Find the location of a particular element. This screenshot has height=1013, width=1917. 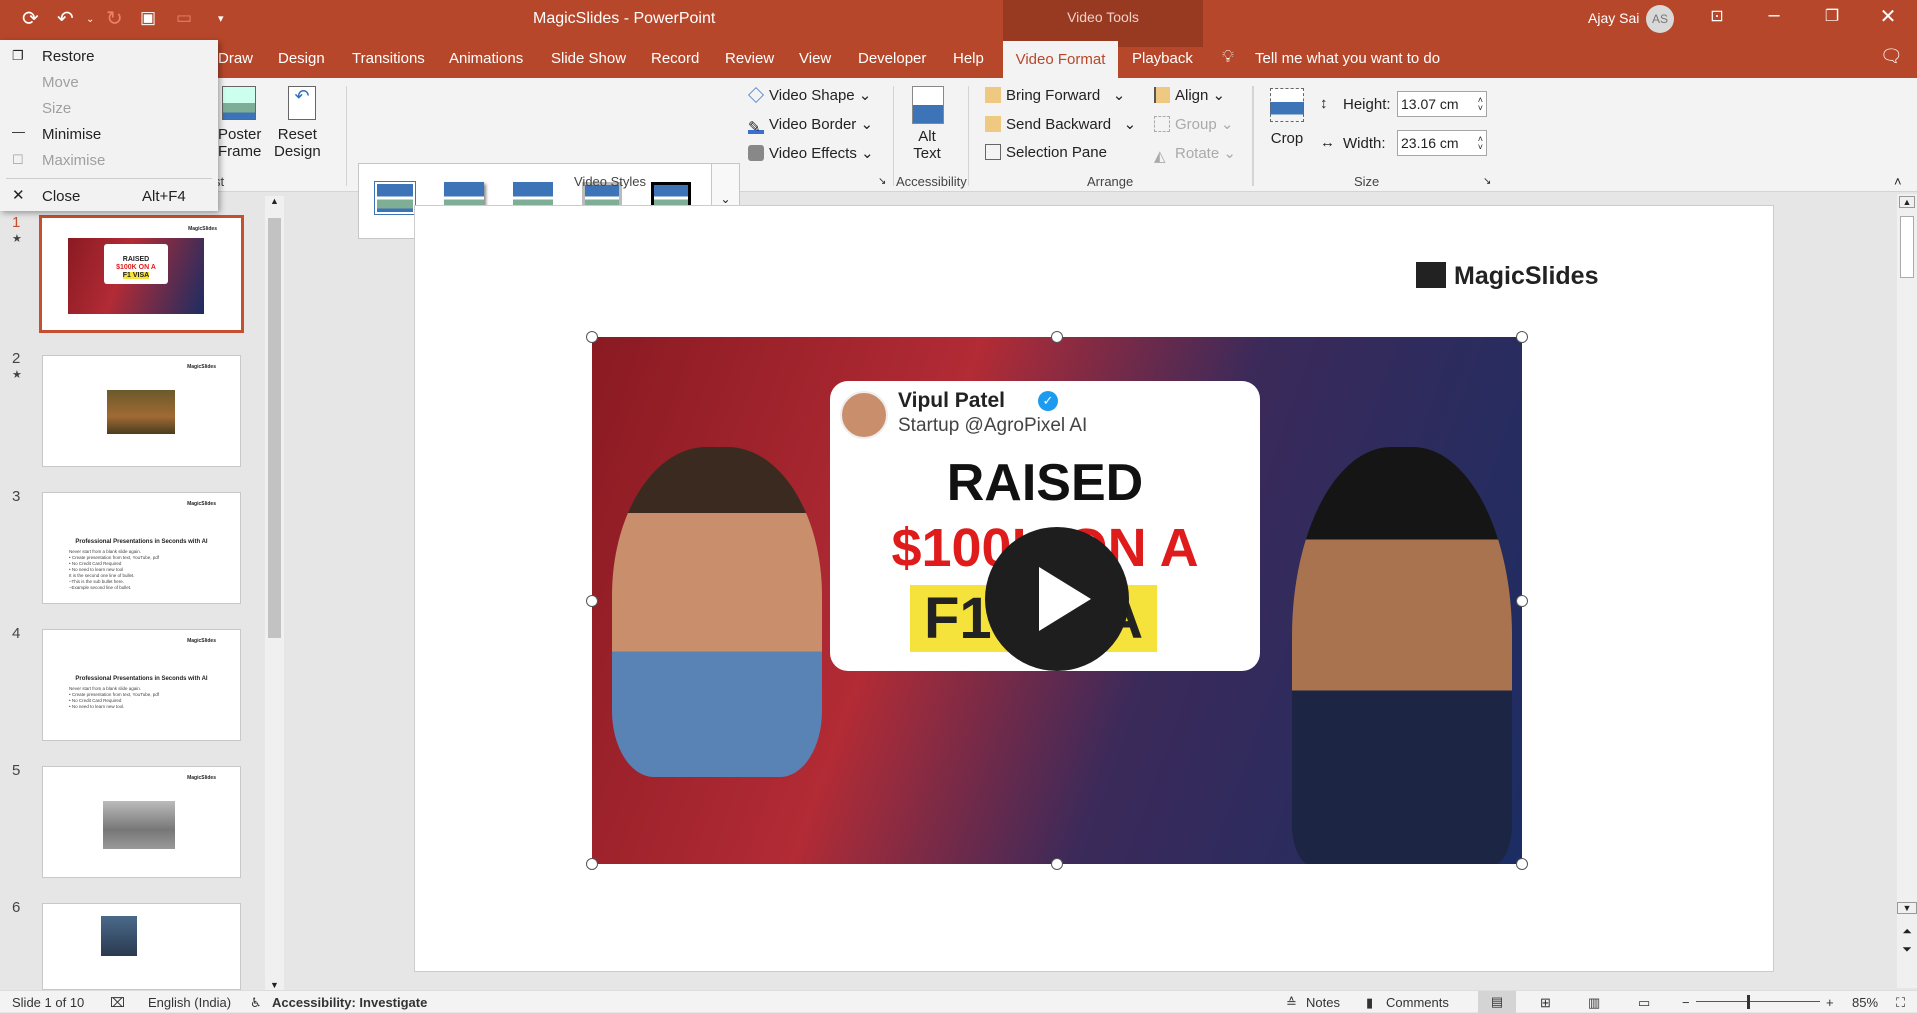

slide-sorter-button: ⊞ is located at coordinates (1545, 1003).